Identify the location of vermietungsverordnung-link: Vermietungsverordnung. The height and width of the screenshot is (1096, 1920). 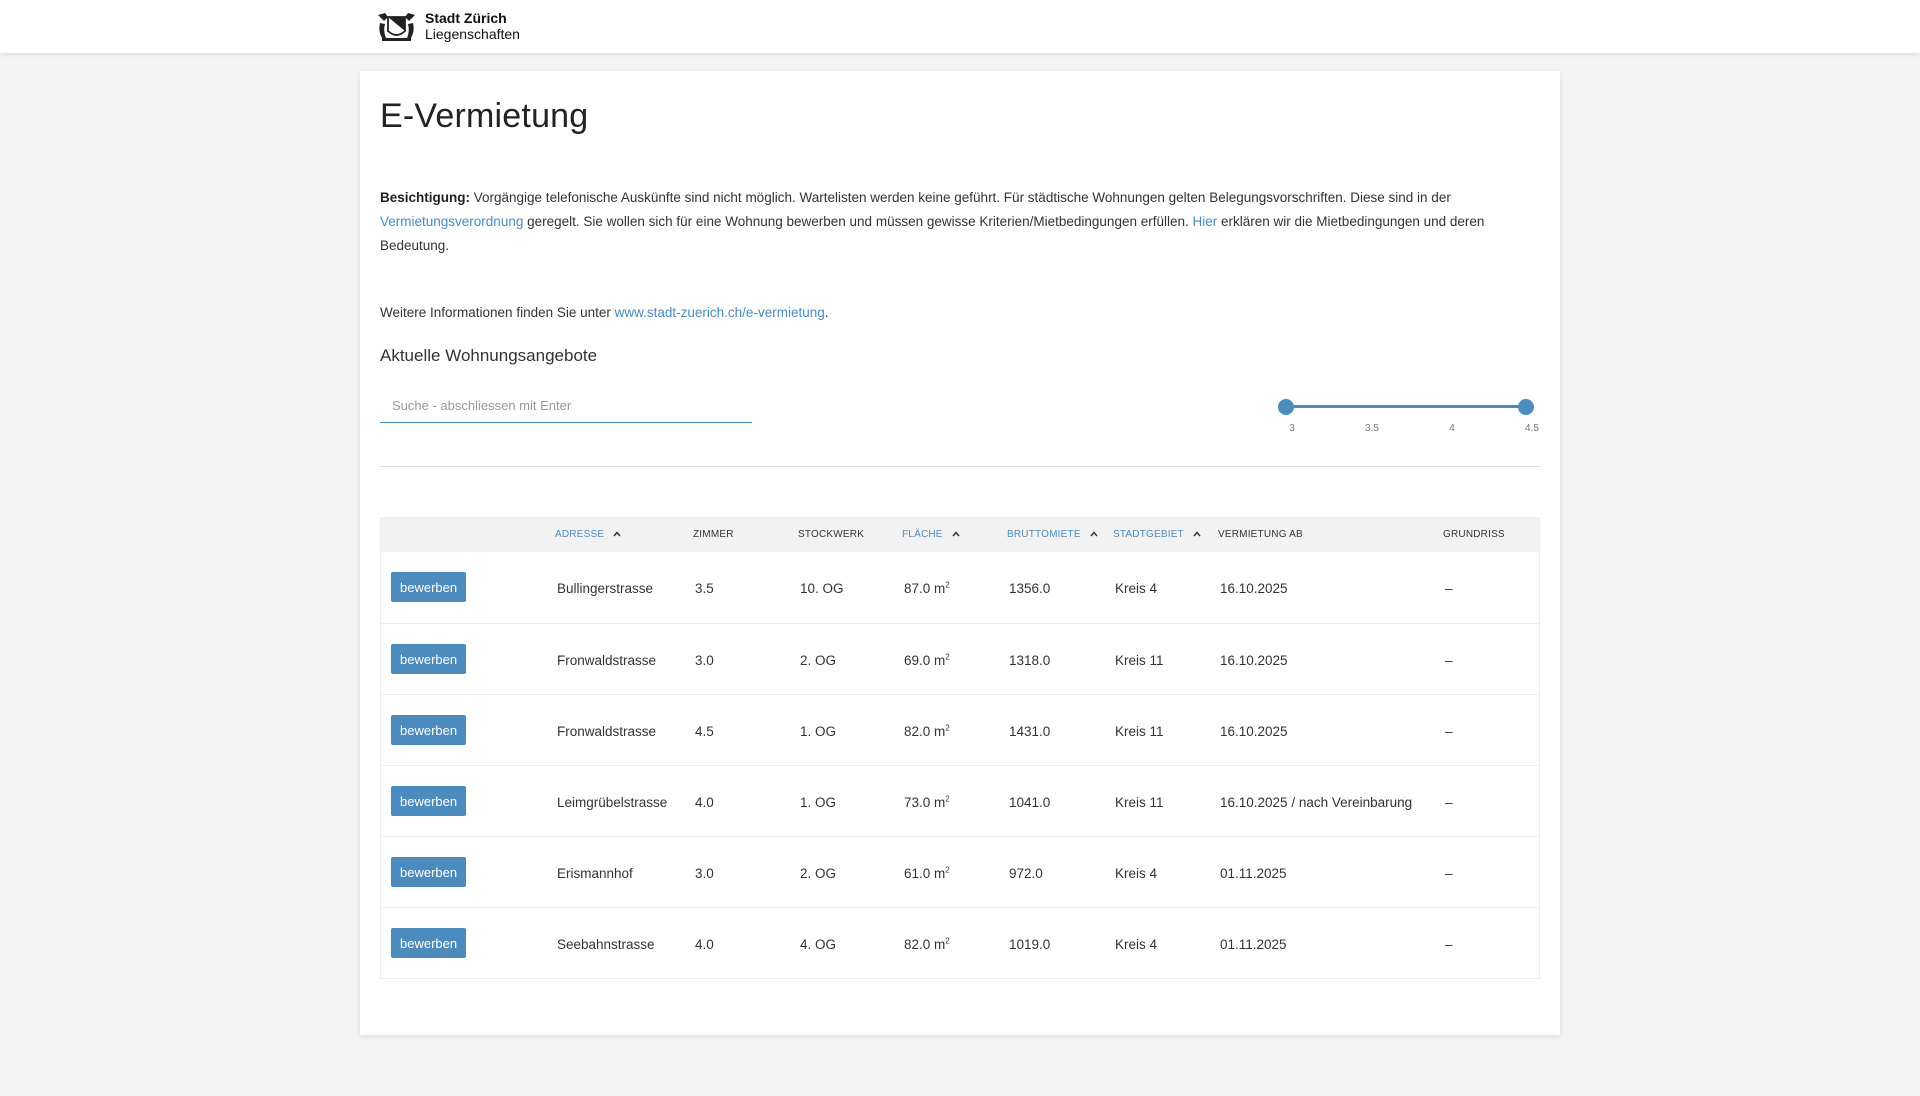
(451, 221).